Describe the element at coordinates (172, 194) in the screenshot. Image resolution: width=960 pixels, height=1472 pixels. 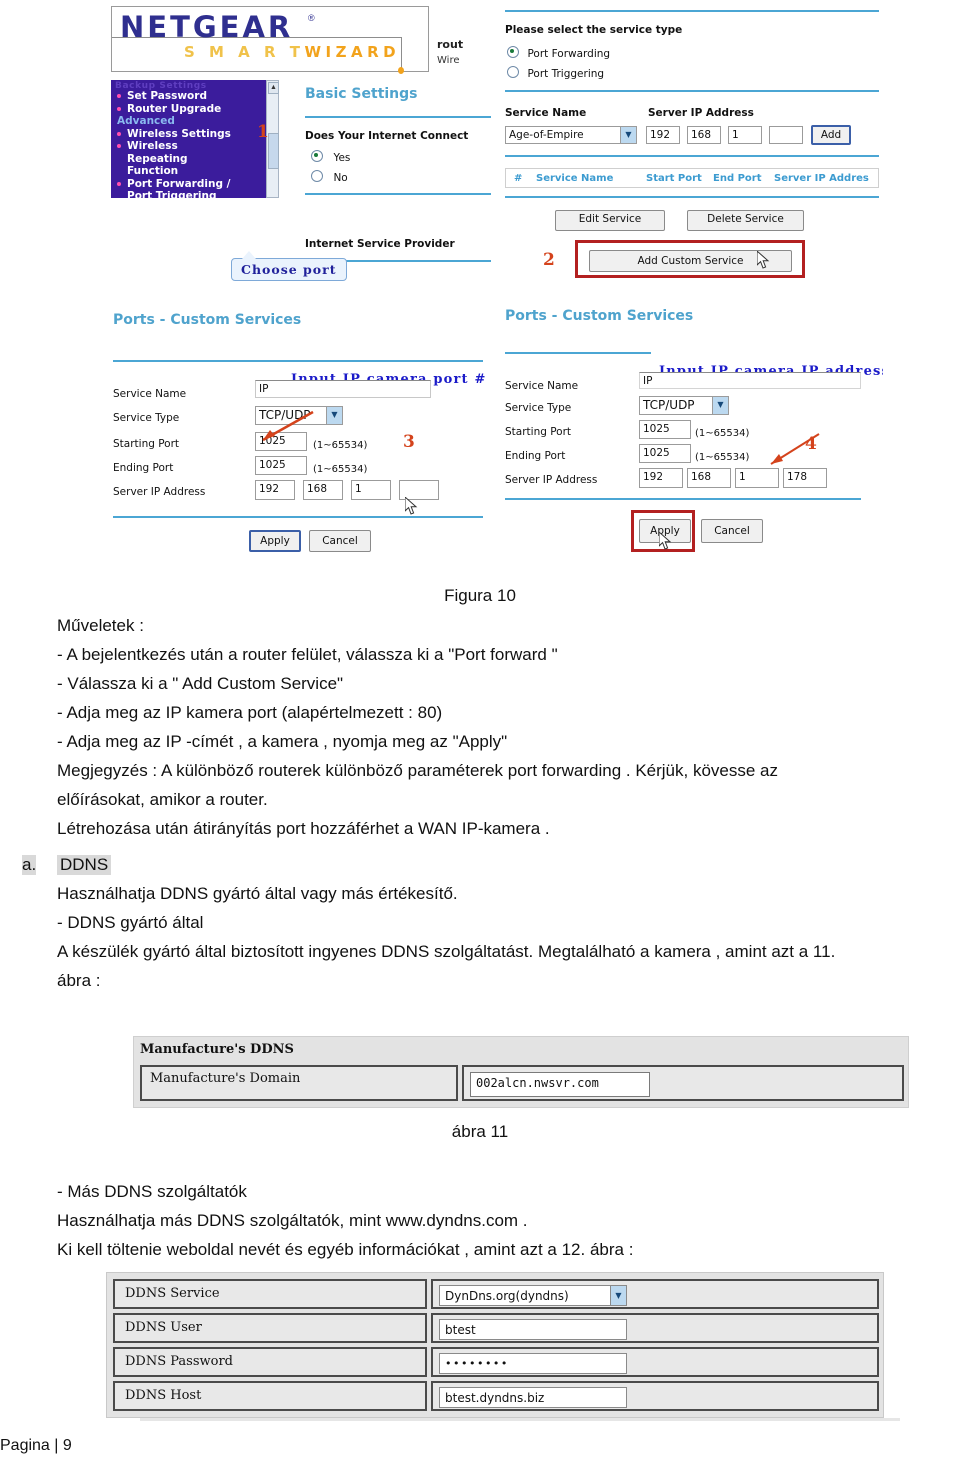
I see `sidebar-label: Port Triggering` at that location.